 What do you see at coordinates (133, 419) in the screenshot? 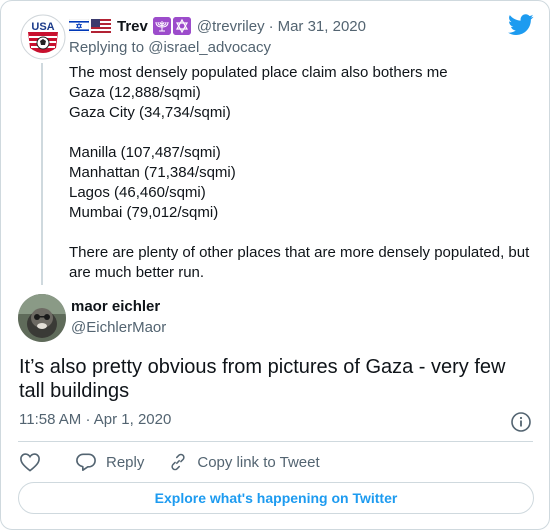
I see `tweet-date: Apr 1, 2020` at bounding box center [133, 419].